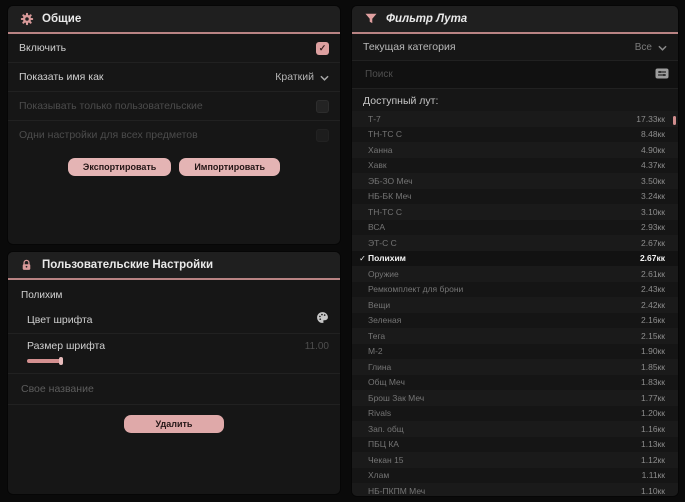  What do you see at coordinates (515, 320) in the screenshot?
I see `list-item: Зеленая 2.16кк` at bounding box center [515, 320].